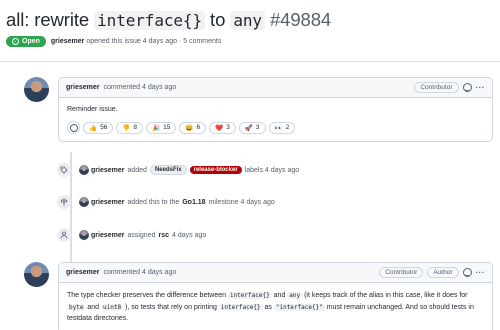 The width and height of the screenshot is (500, 330). Describe the element at coordinates (272, 170) in the screenshot. I see `event-suffix: labels 4 days ago` at that location.